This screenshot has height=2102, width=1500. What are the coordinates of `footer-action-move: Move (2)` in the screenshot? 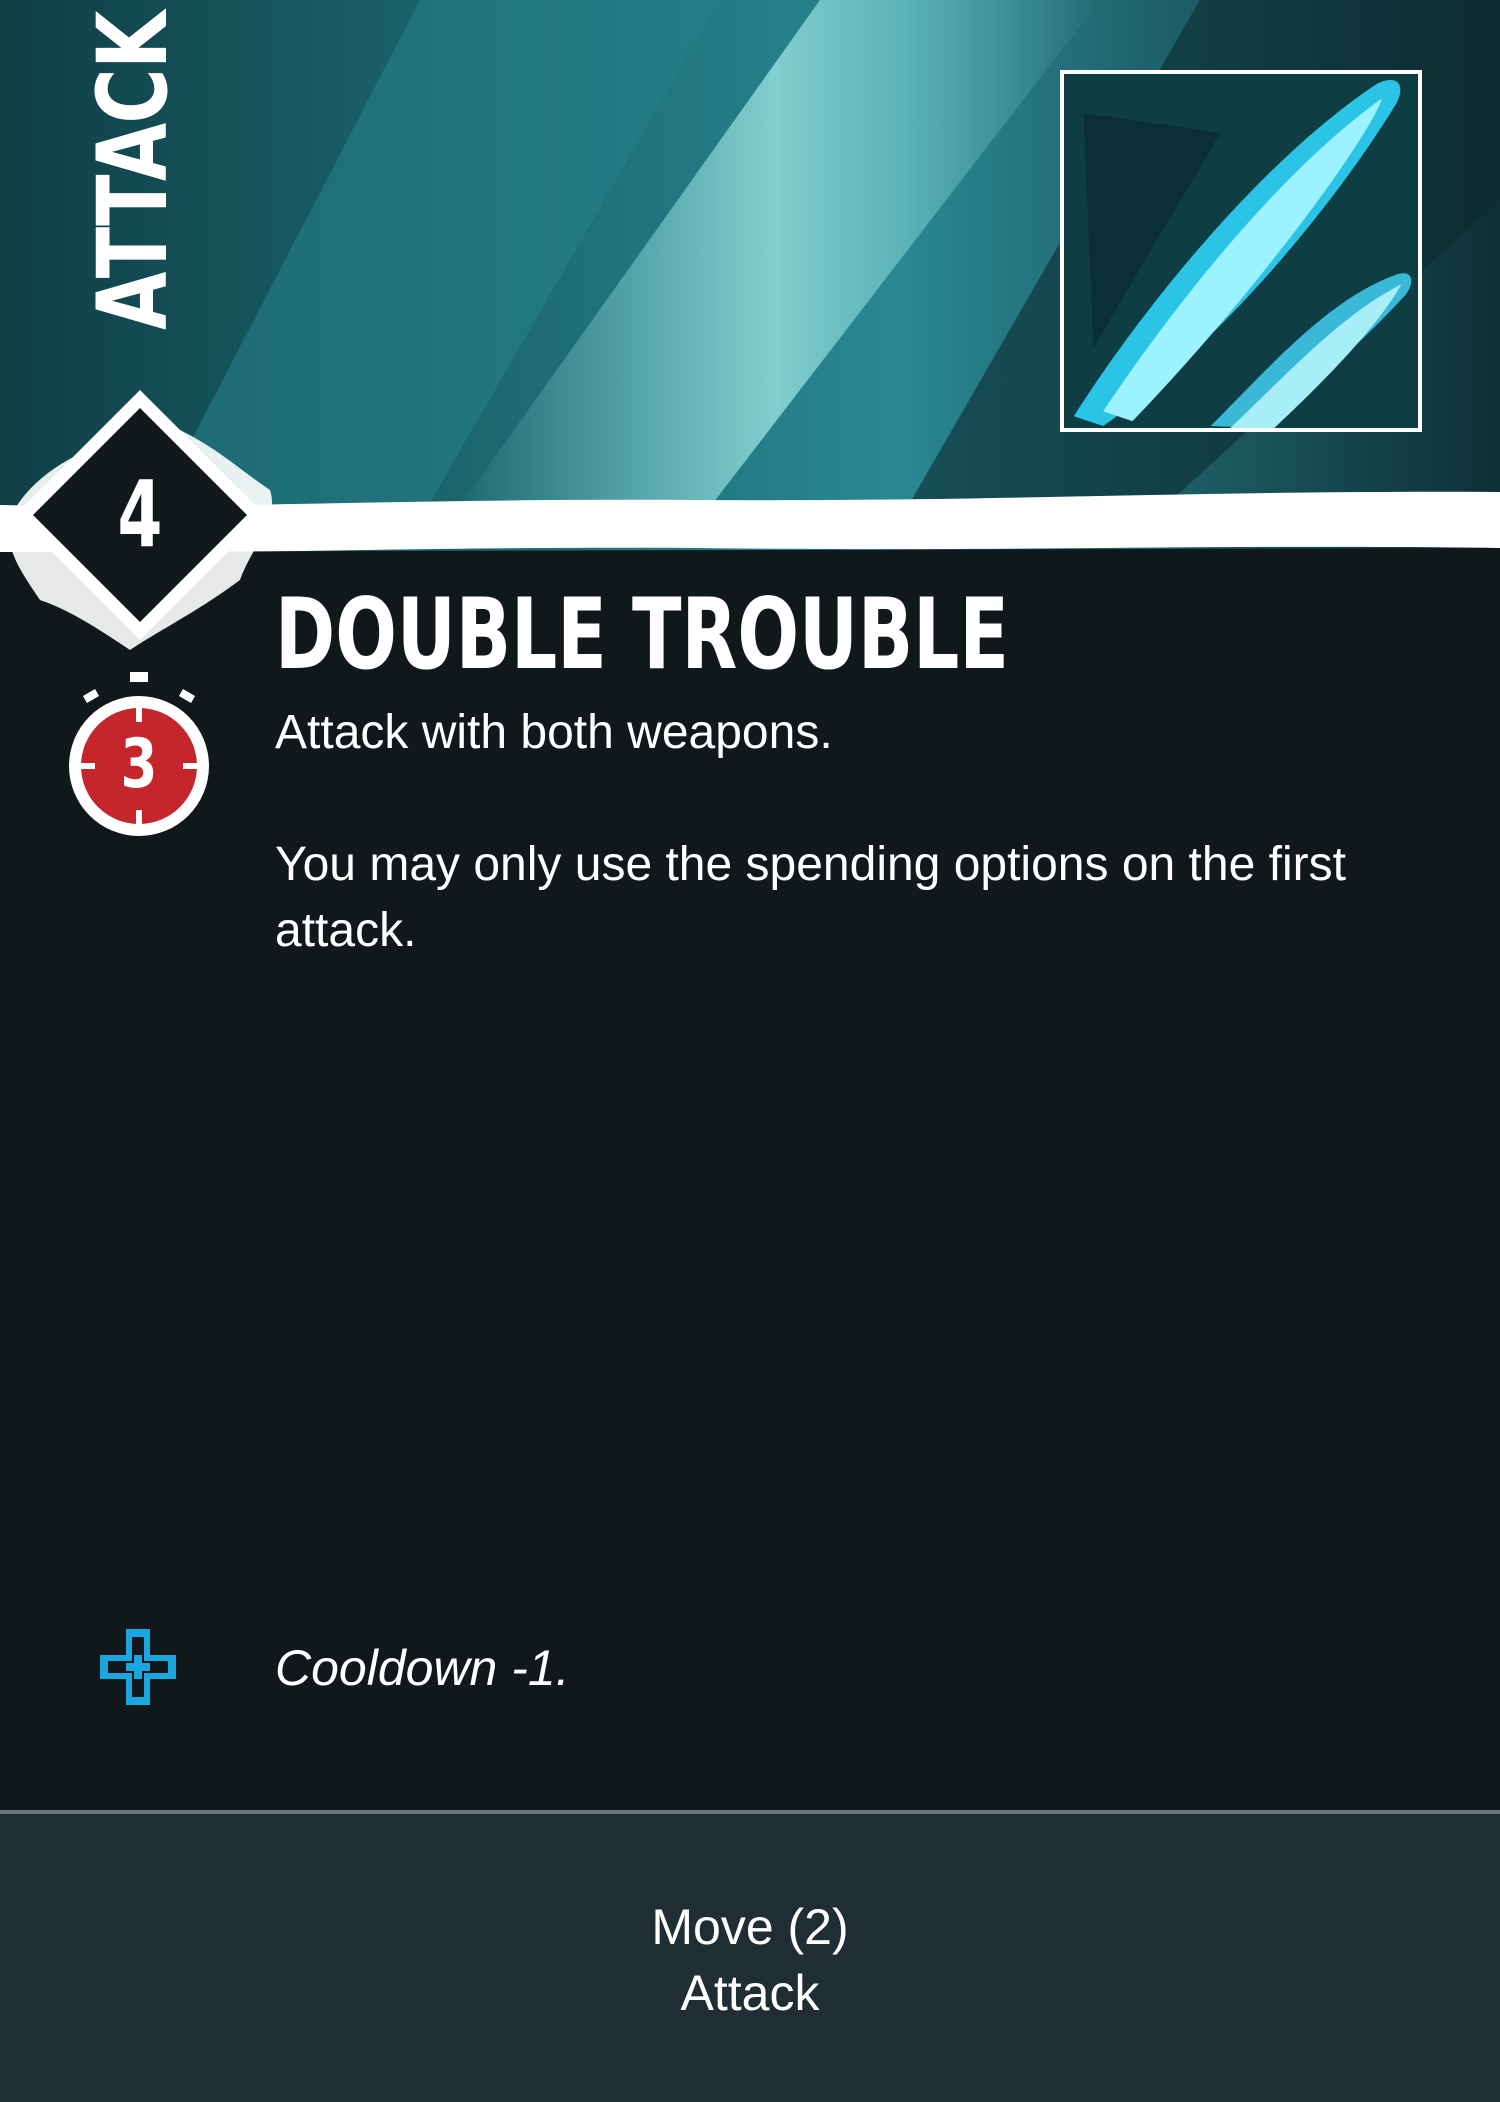 It's located at (750, 1927).